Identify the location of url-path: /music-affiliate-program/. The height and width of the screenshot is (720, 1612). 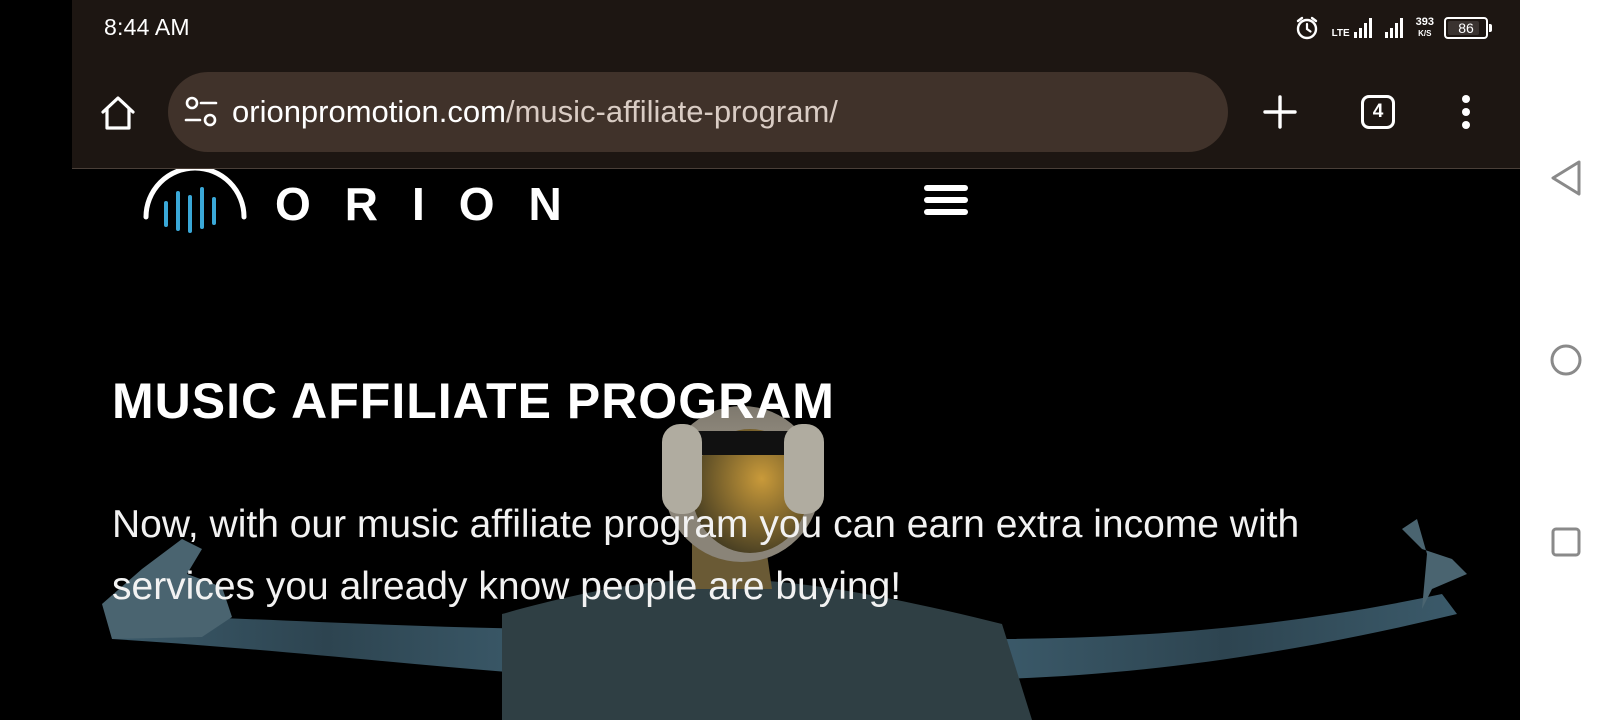
(671, 111).